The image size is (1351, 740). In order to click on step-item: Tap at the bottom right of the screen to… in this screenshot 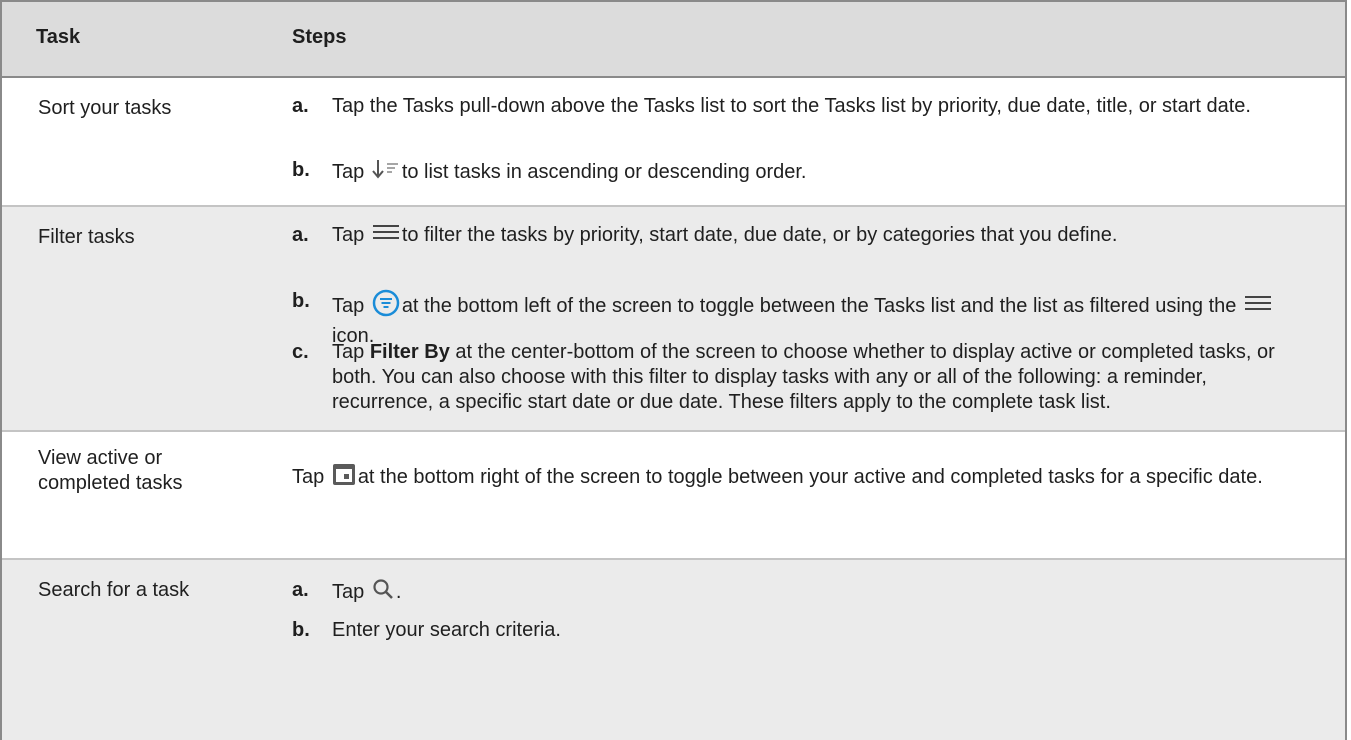, I will do `click(802, 477)`.